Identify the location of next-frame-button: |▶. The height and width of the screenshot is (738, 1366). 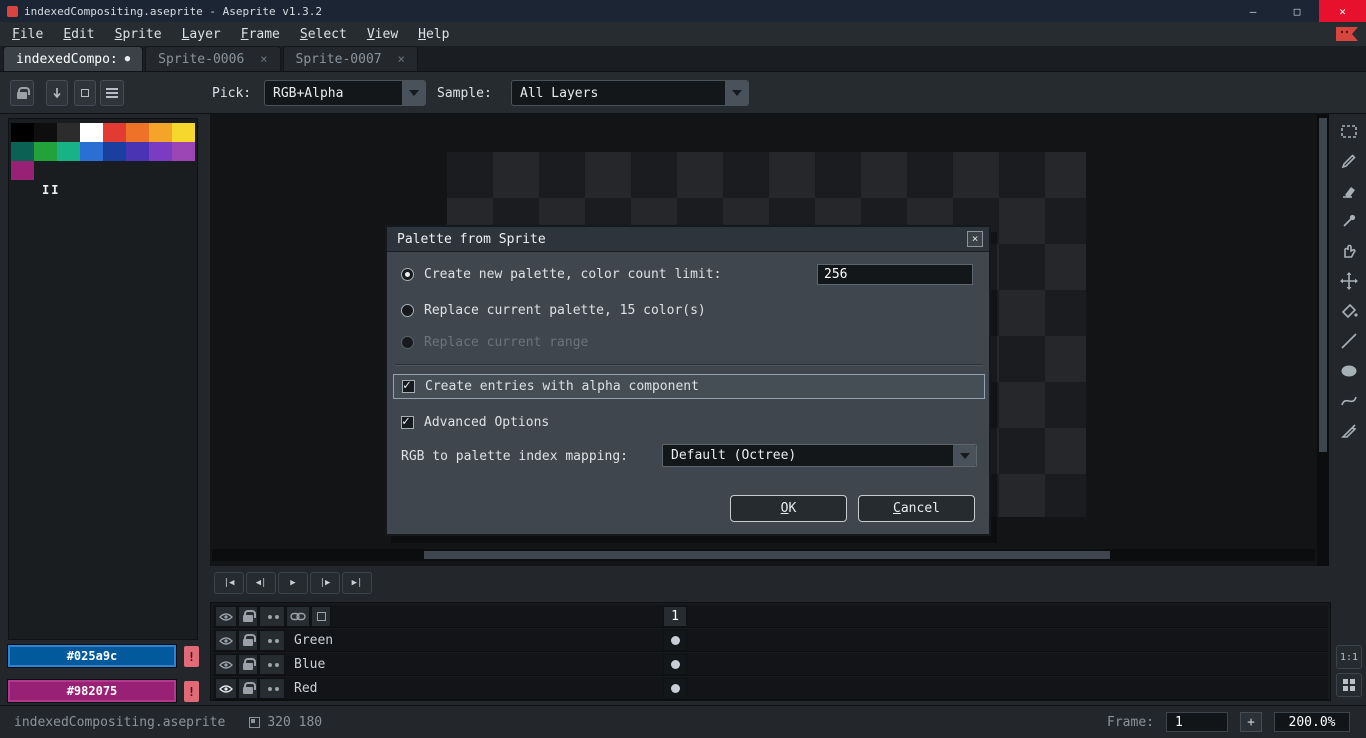
(325, 583).